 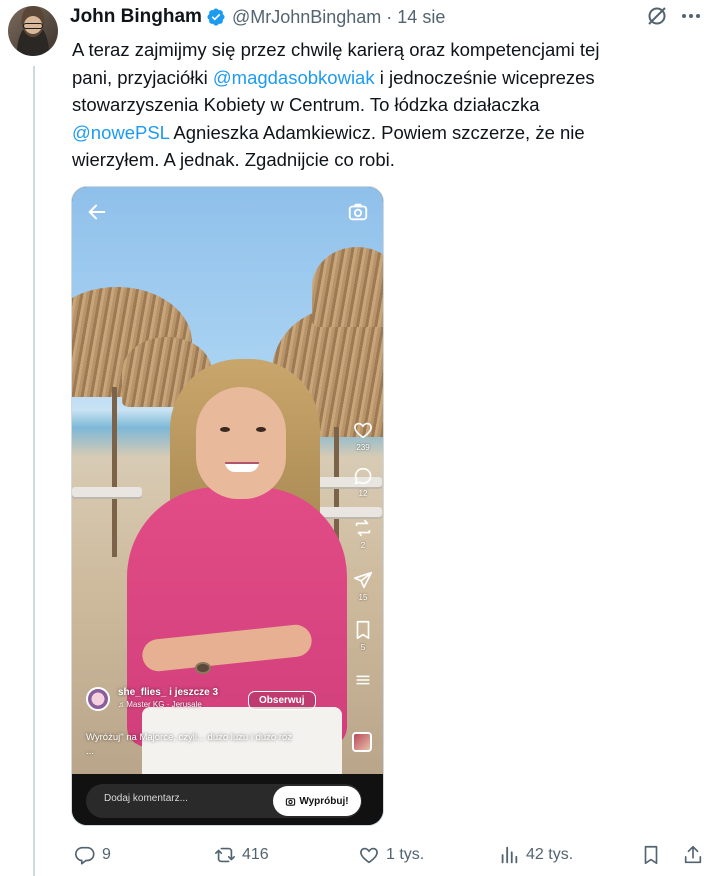 I want to click on person-smile, so click(x=242, y=467).